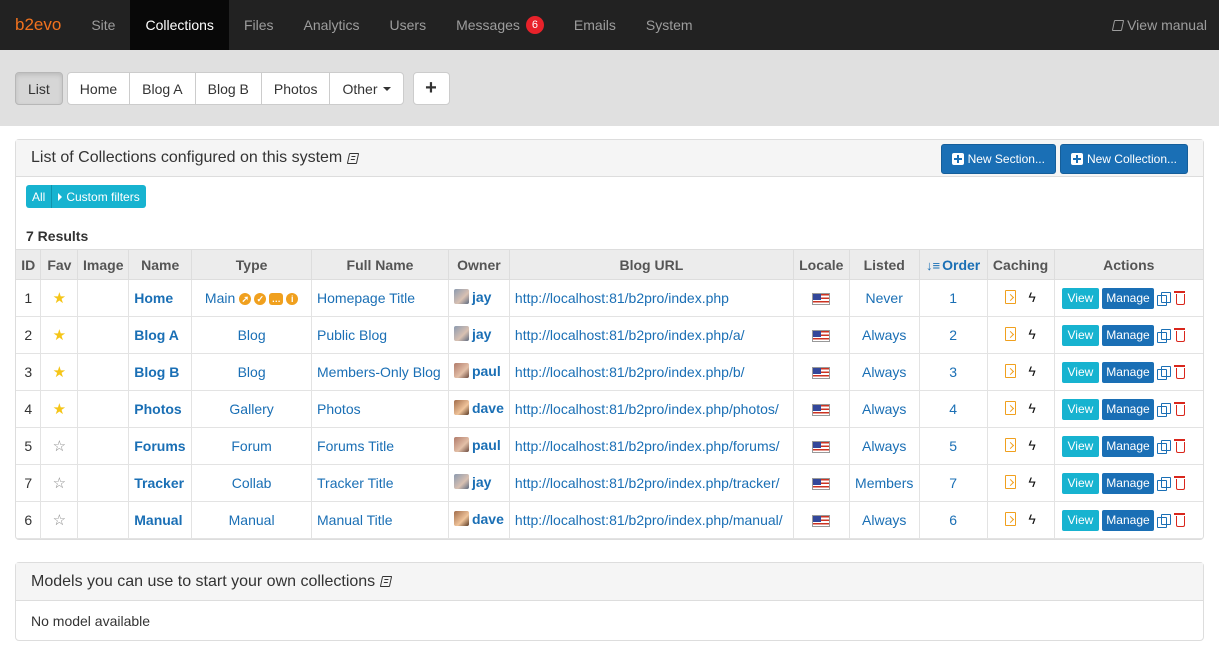 Image resolution: width=1219 pixels, height=667 pixels. Describe the element at coordinates (160, 520) in the screenshot. I see `collection-name-link: Manual` at that location.